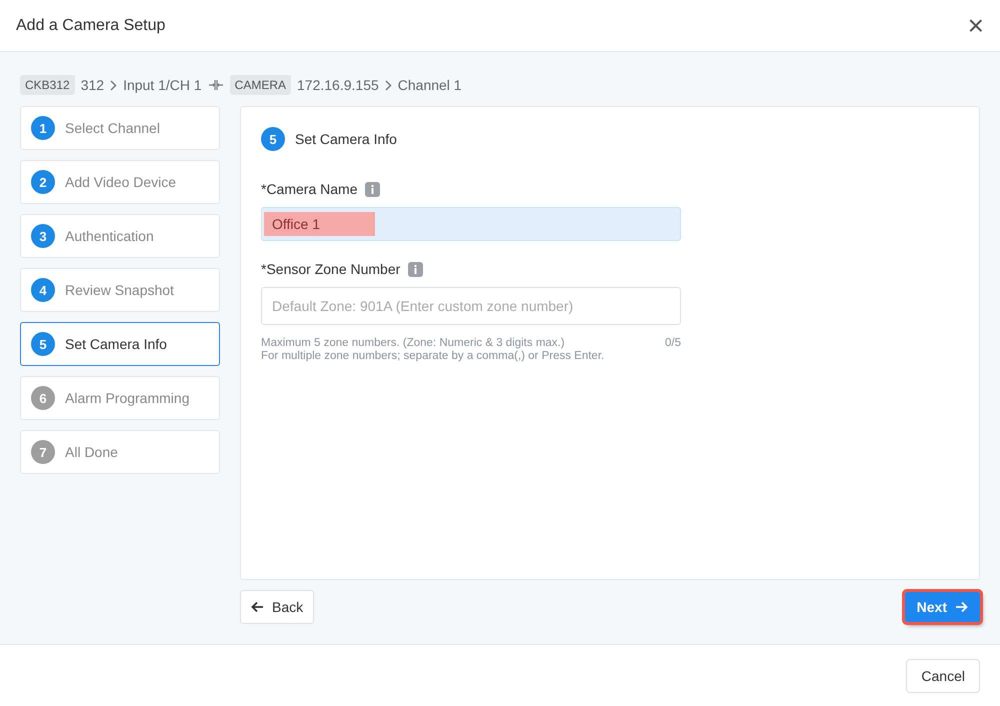 Image resolution: width=1000 pixels, height=706 pixels. Describe the element at coordinates (338, 85) in the screenshot. I see `breadcrumb-text: 172.16.9.155` at that location.